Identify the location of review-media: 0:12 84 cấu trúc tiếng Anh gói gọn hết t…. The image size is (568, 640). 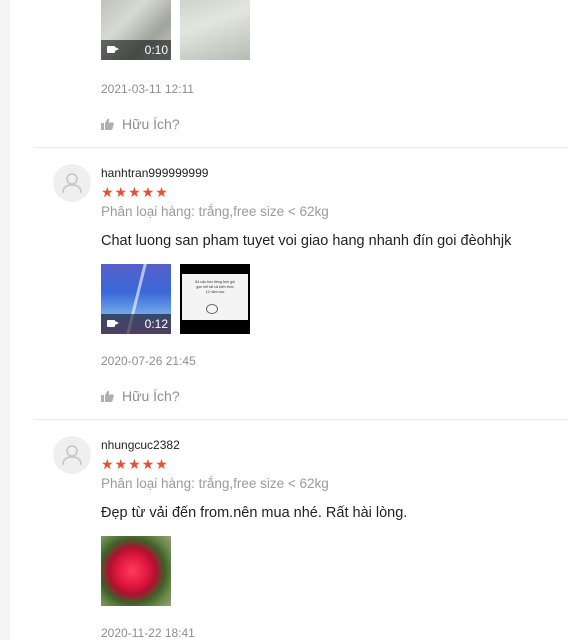
(251, 299).